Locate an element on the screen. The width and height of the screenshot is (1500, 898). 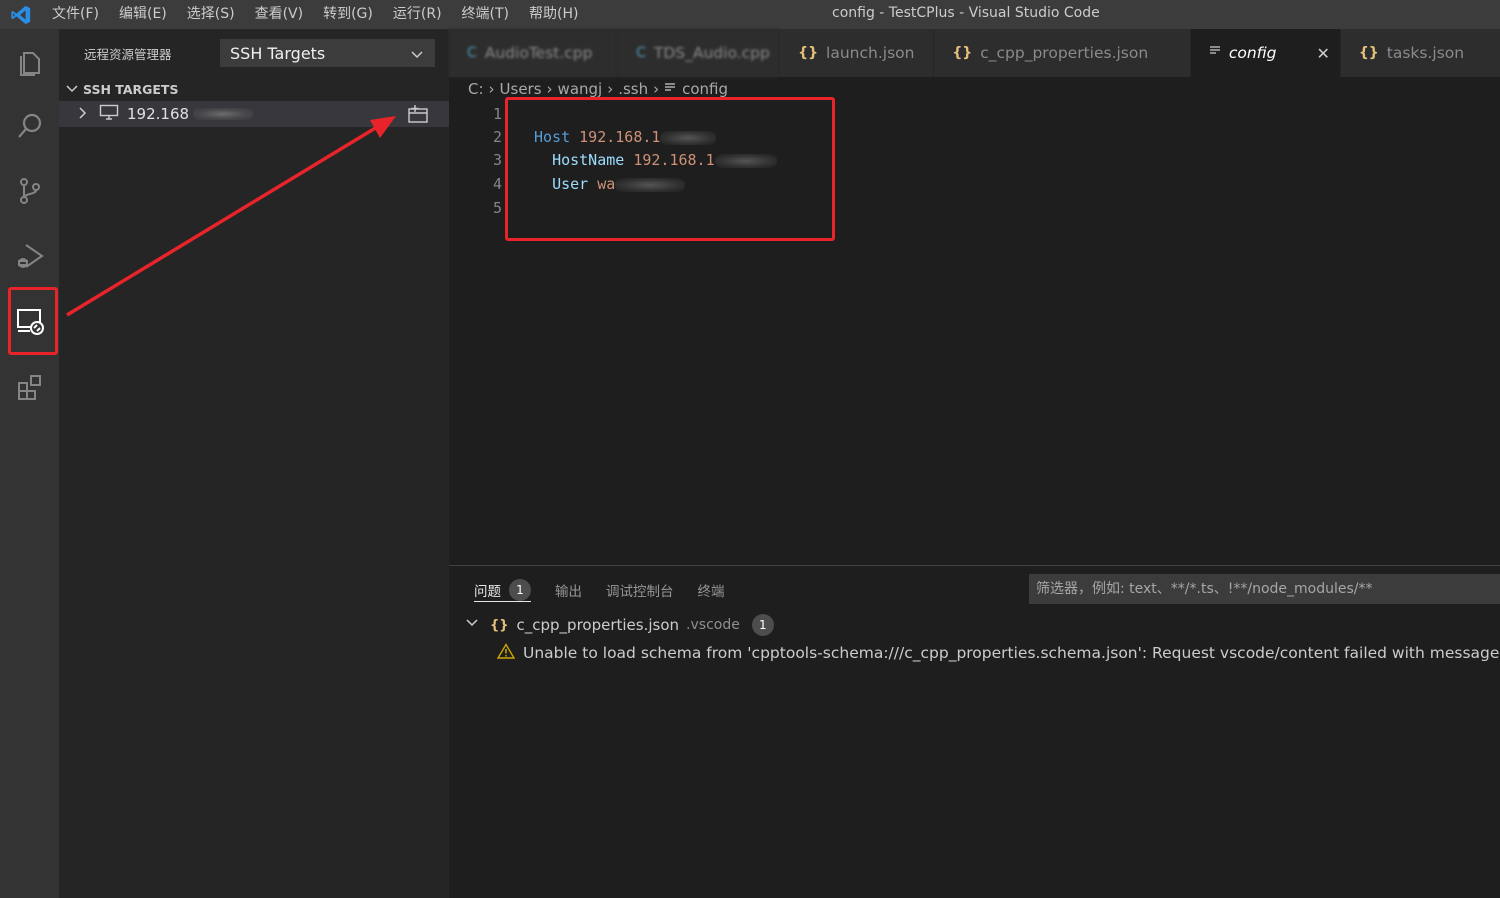
problem-file-dir: .vscode is located at coordinates (713, 625).